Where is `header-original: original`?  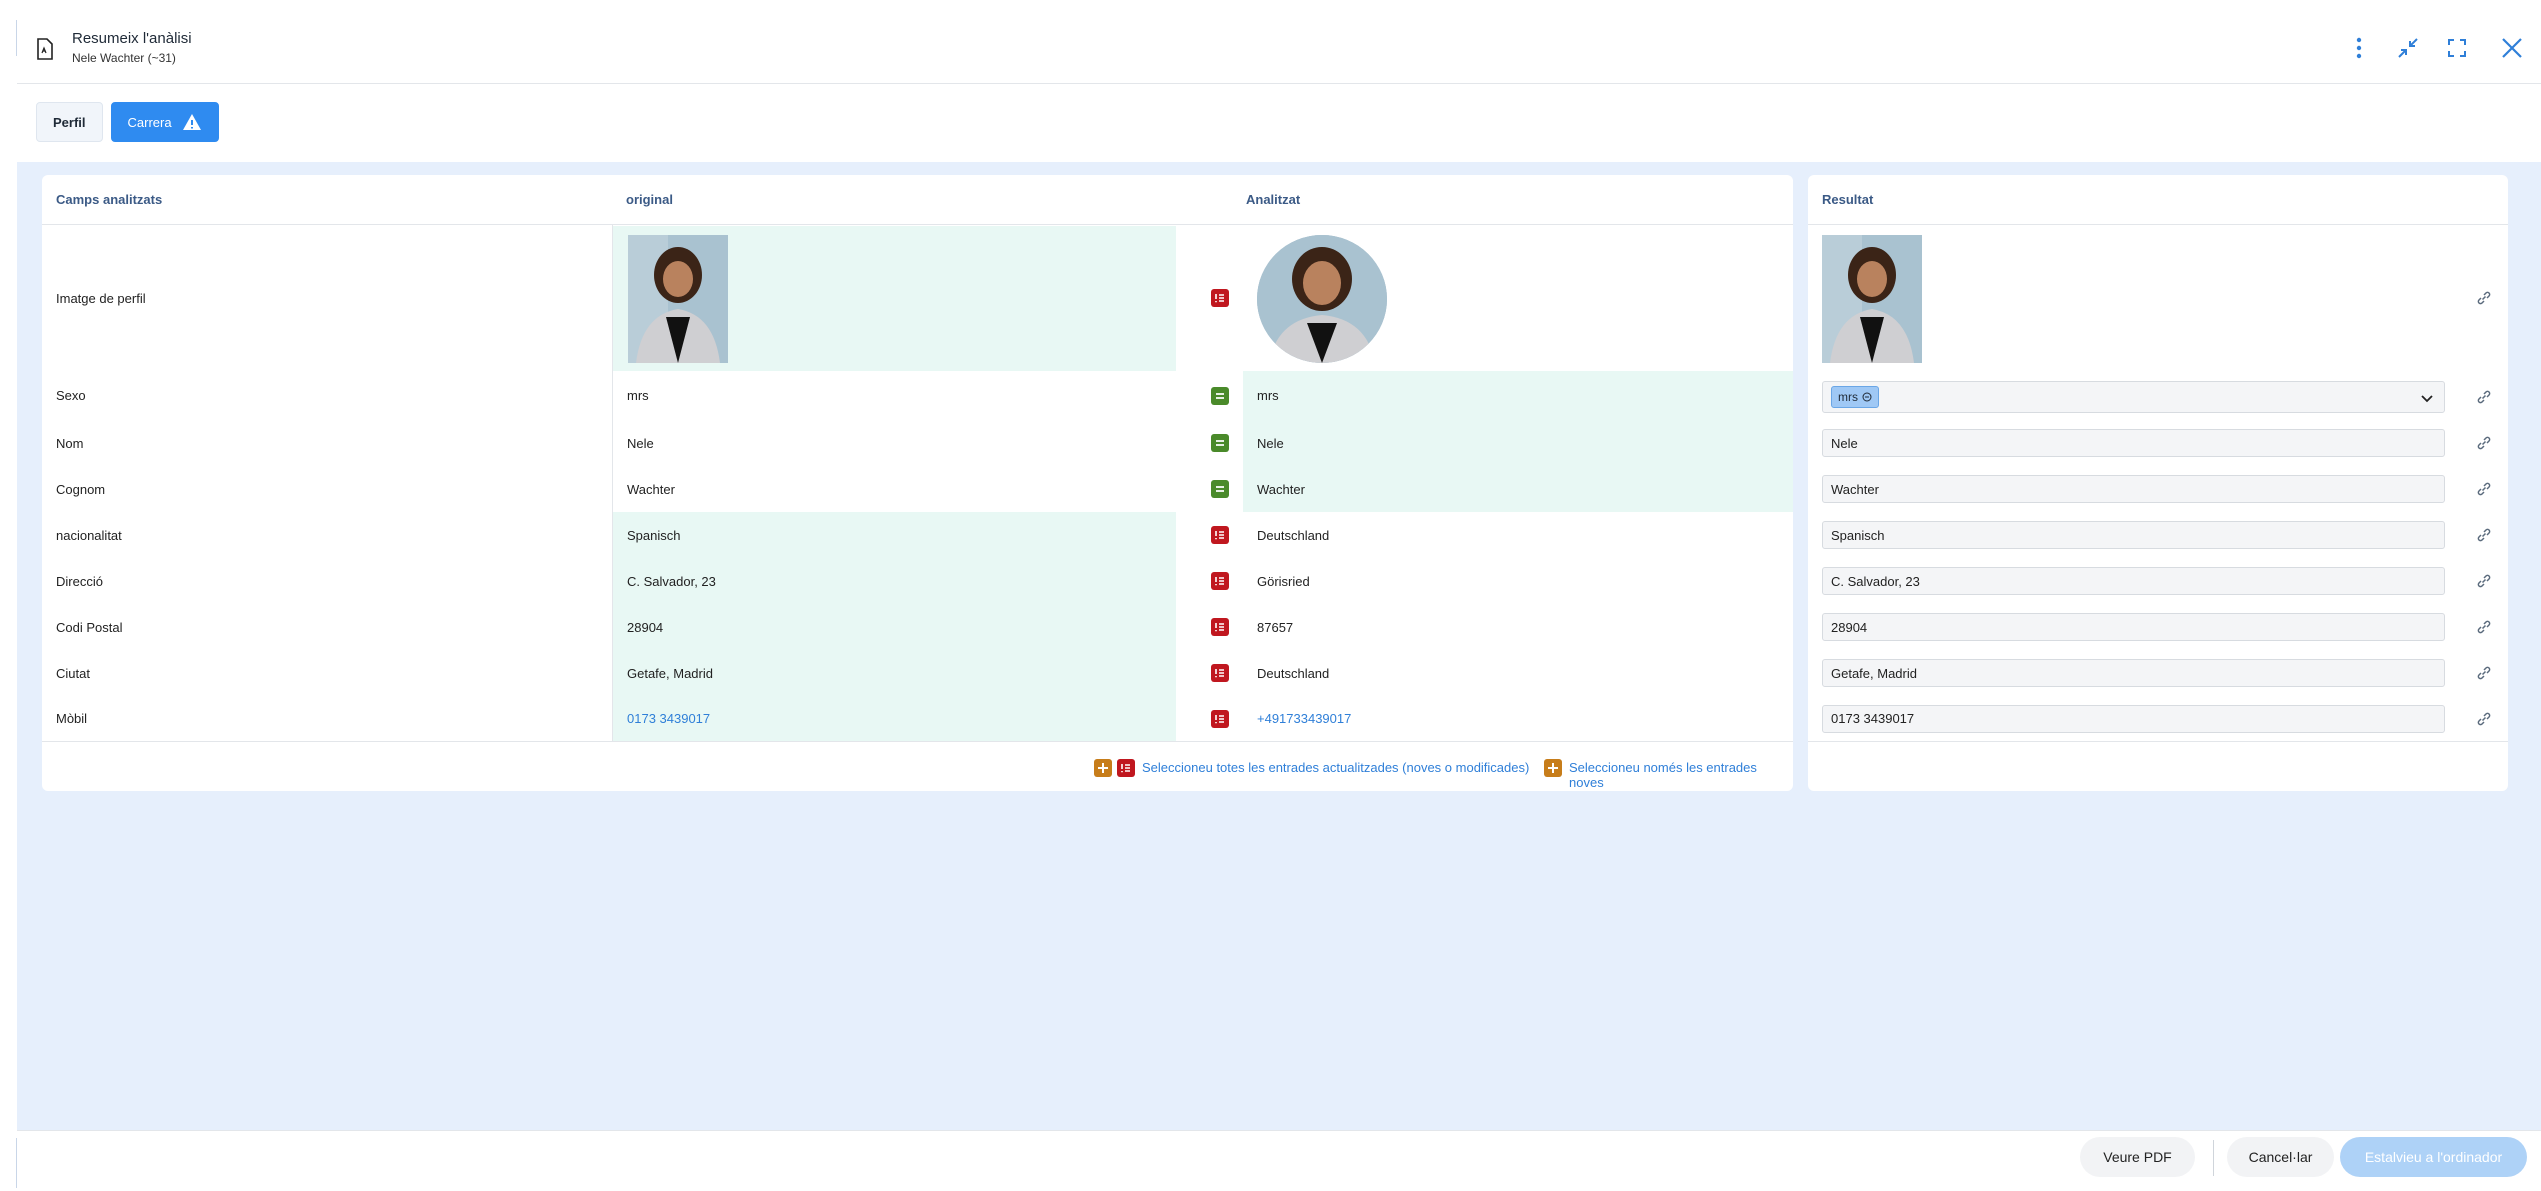 header-original: original is located at coordinates (922, 200).